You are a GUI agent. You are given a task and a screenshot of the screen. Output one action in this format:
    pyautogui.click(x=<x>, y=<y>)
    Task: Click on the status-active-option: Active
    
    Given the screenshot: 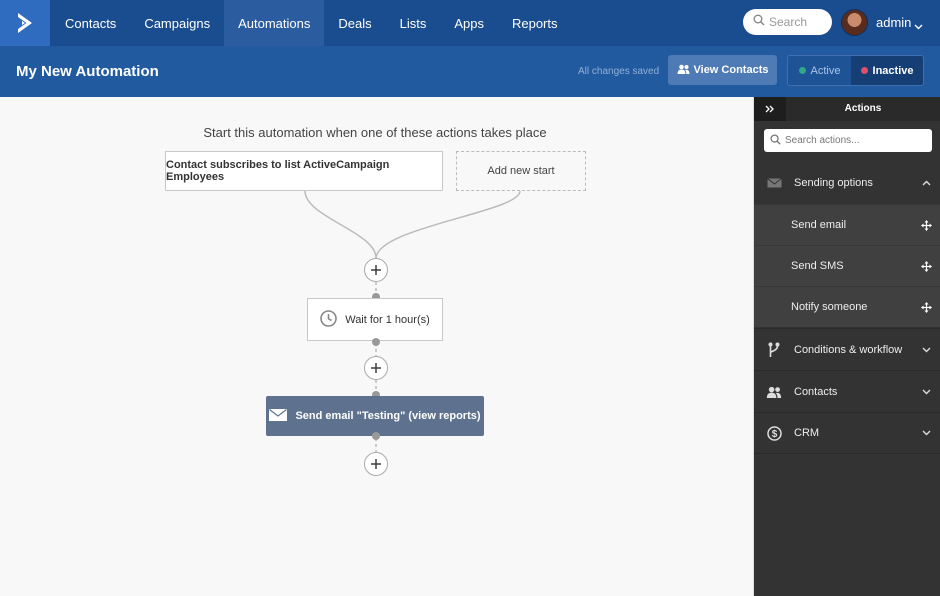 What is the action you would take?
    pyautogui.click(x=819, y=70)
    